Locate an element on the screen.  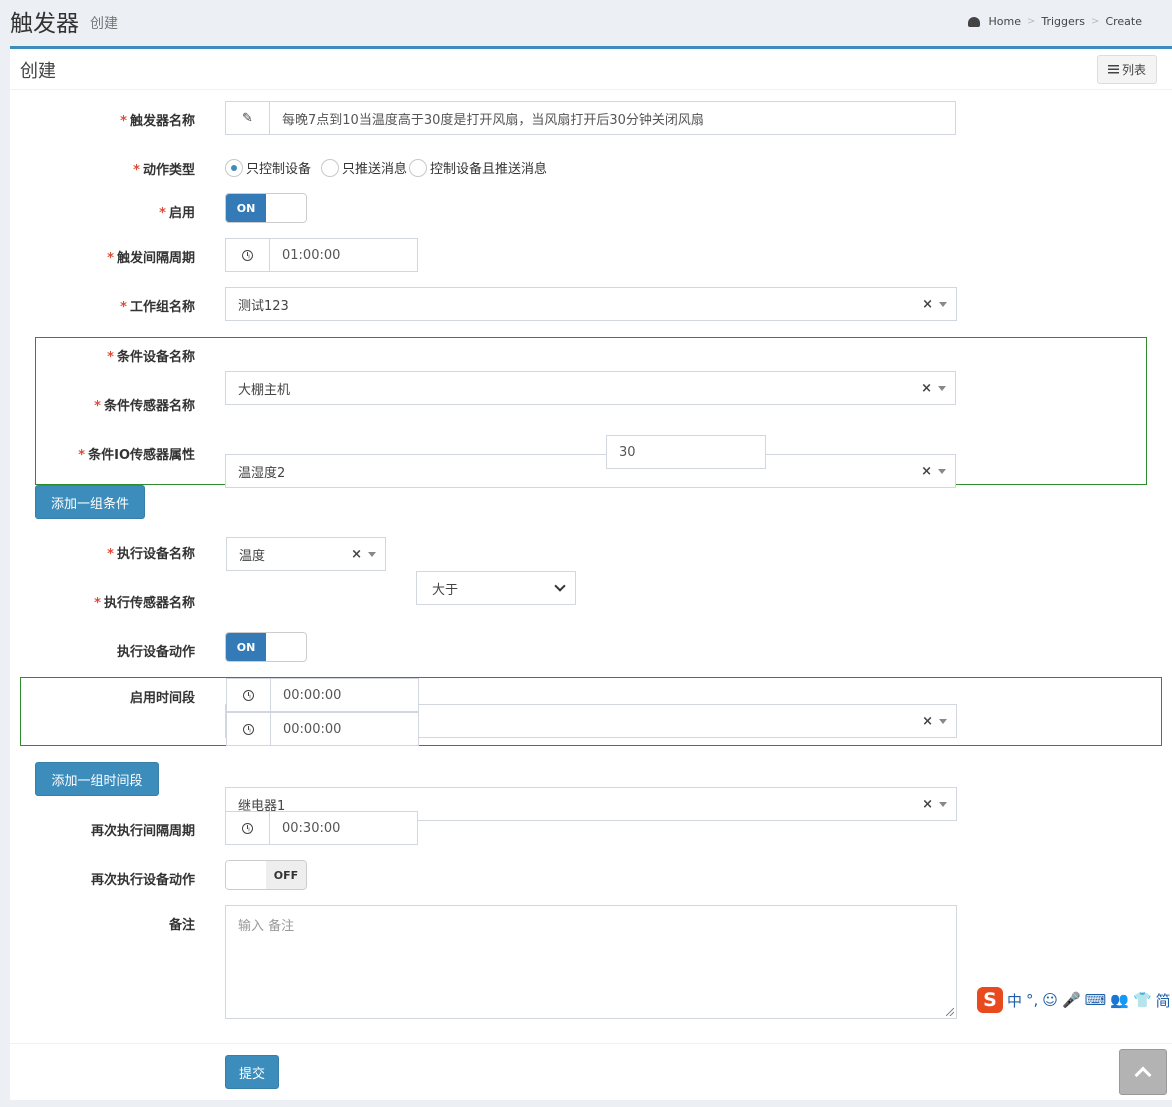
enabled-toggle: ON is located at coordinates (266, 208).